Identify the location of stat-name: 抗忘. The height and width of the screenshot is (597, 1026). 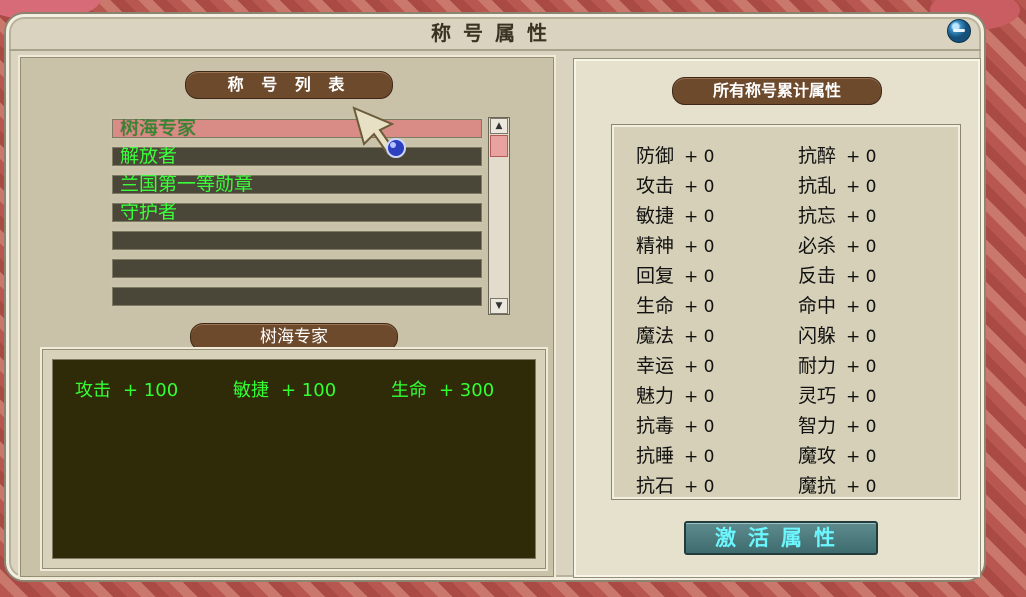
(817, 216).